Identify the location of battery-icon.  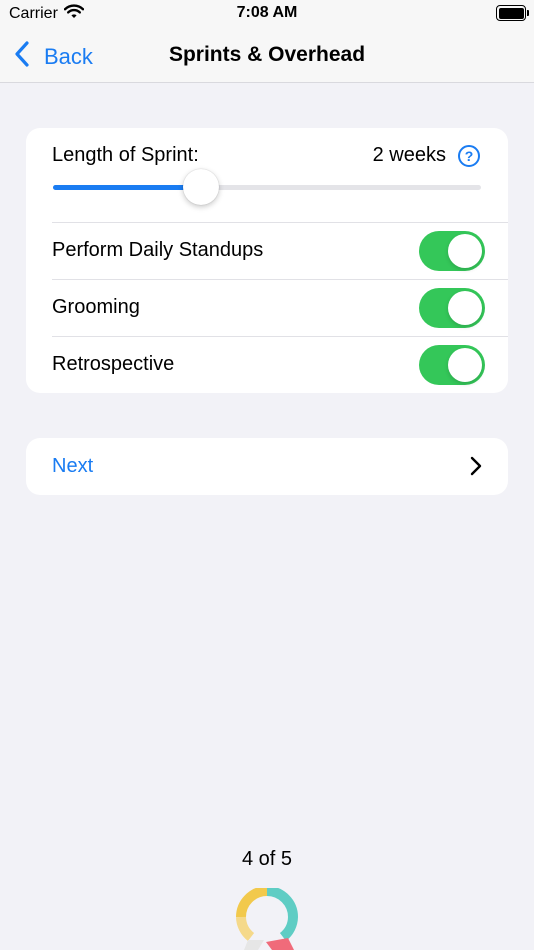
(512, 13).